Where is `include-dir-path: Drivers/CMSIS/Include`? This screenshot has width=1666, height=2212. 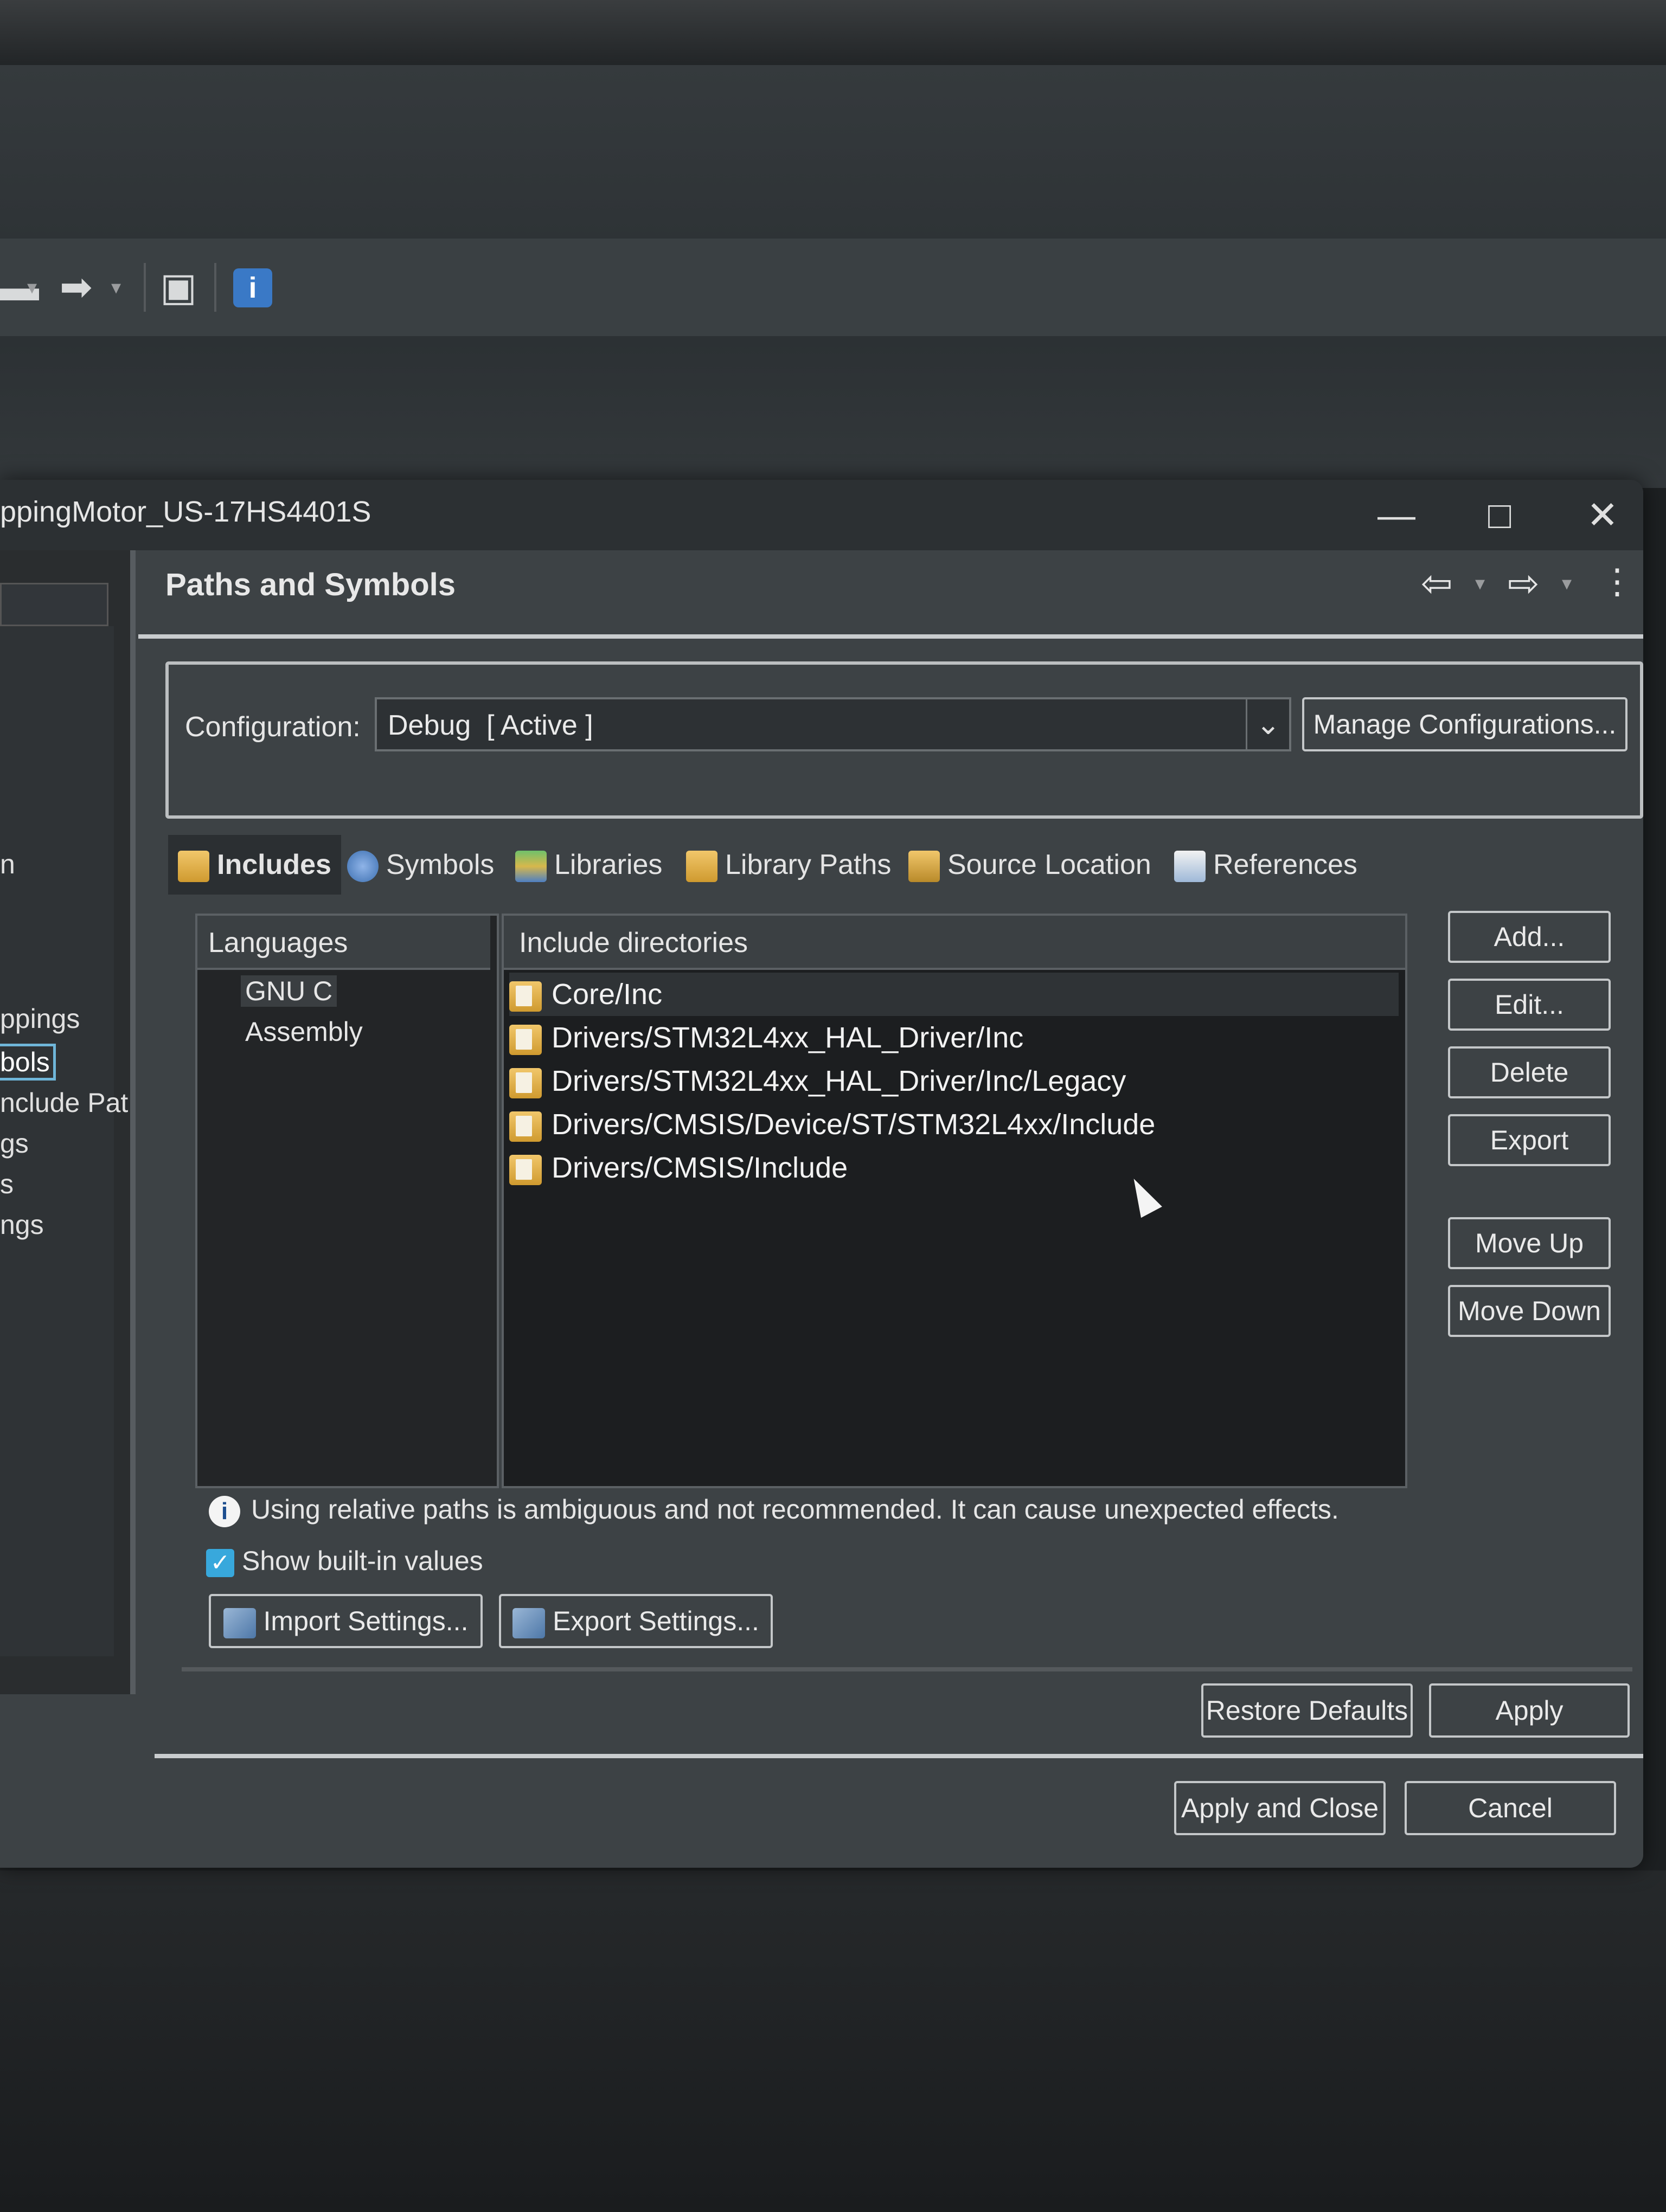 include-dir-path: Drivers/CMSIS/Include is located at coordinates (700, 1168).